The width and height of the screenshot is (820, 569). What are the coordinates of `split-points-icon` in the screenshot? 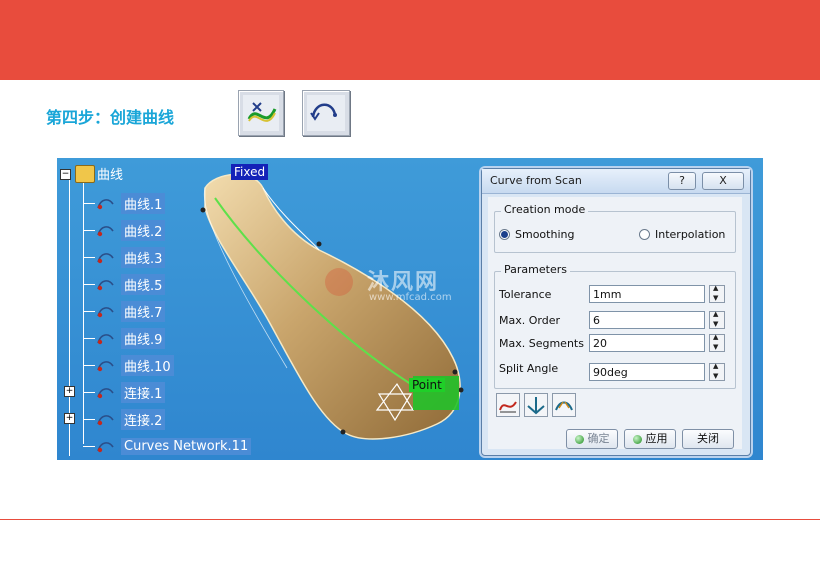 It's located at (536, 406).